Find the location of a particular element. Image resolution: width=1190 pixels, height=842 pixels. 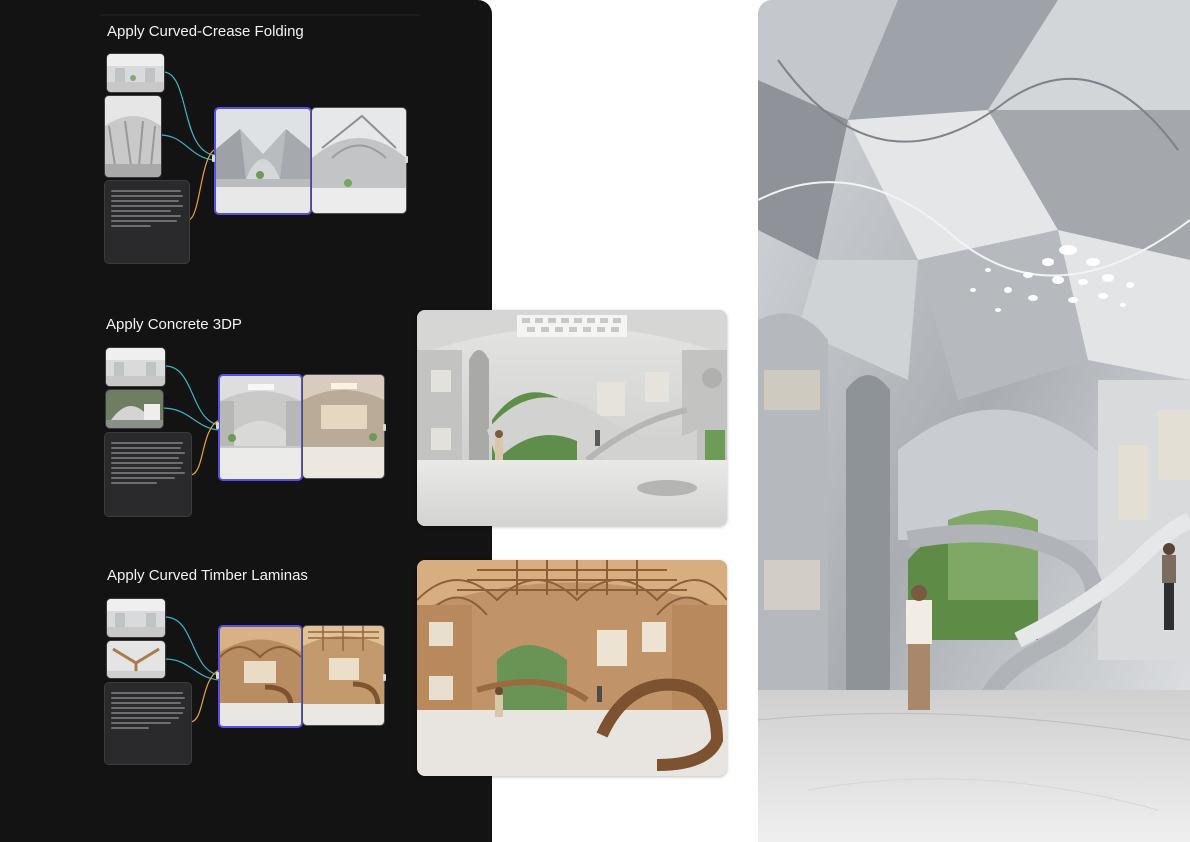

concrete-3dp-render is located at coordinates (260, 427).